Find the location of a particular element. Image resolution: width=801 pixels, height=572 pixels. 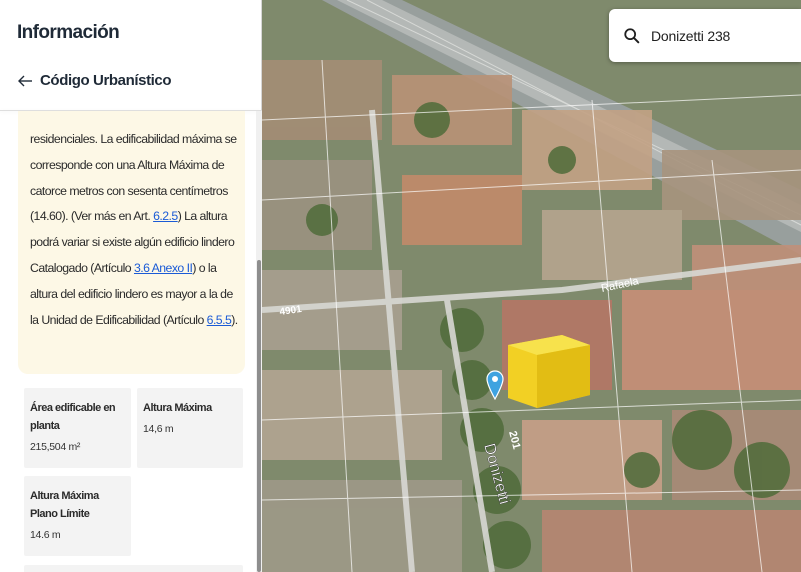

stat-label: Altura Máxima Plano Límite is located at coordinates (64, 505).